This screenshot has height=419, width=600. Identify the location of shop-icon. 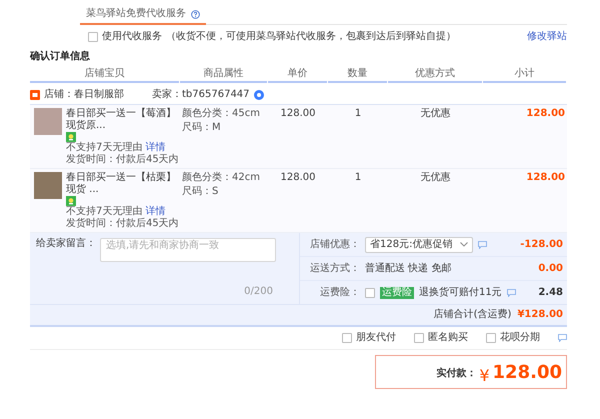
(35, 95).